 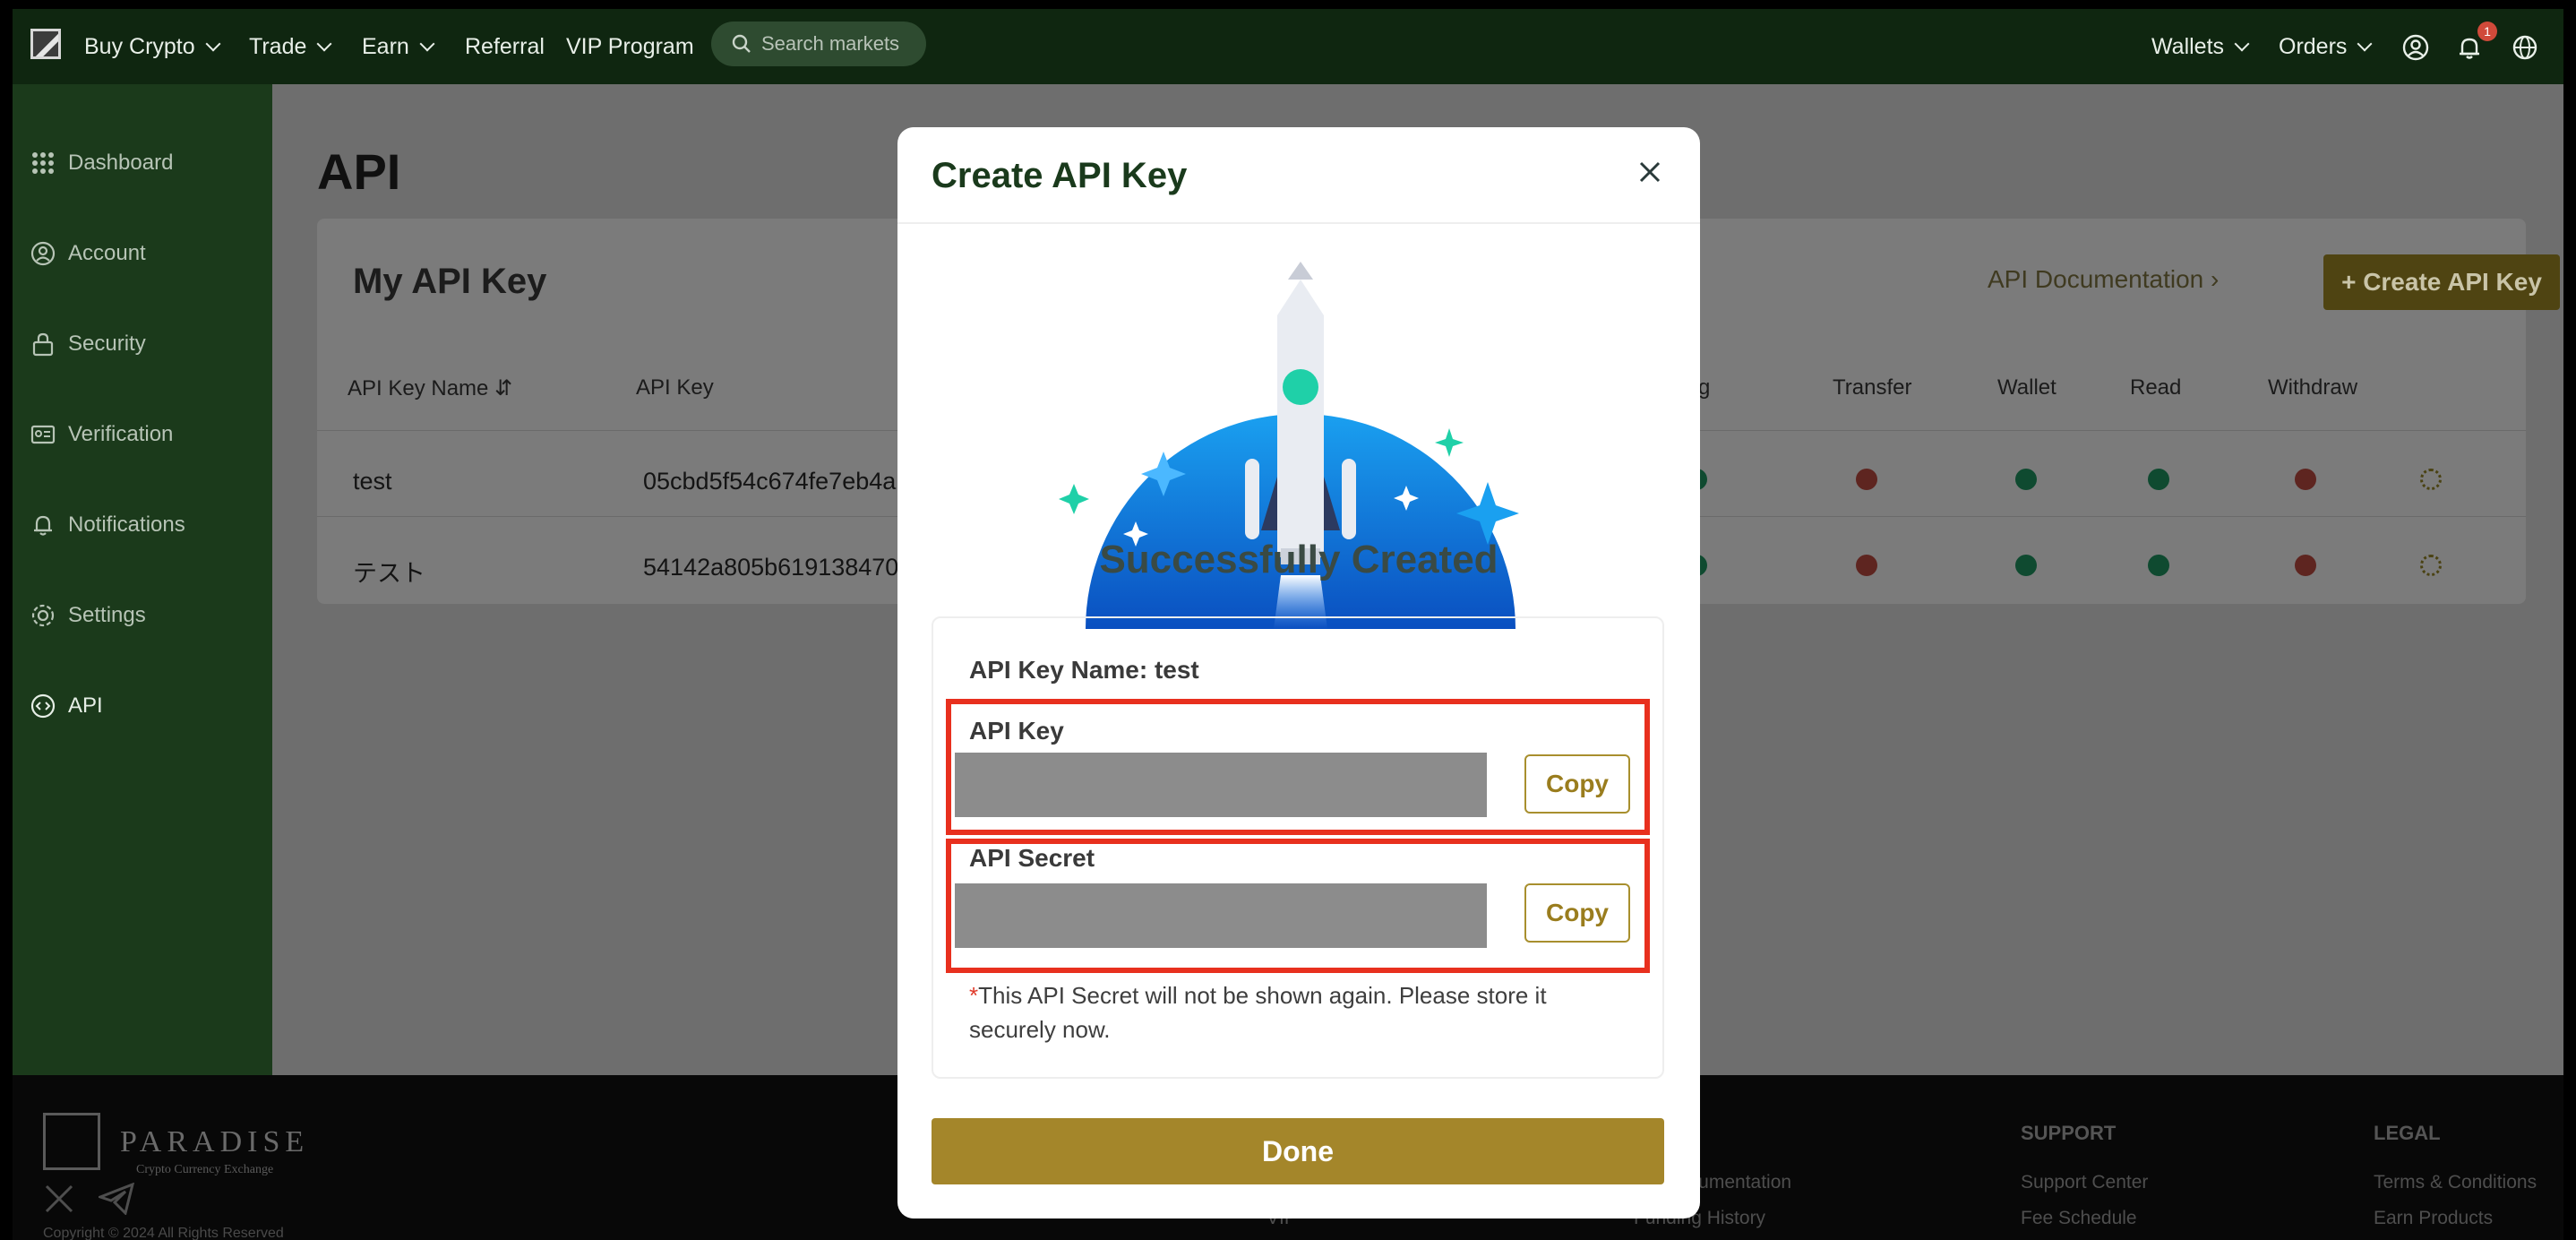 What do you see at coordinates (2026, 480) in the screenshot?
I see `row-0-wallet-check-icon` at bounding box center [2026, 480].